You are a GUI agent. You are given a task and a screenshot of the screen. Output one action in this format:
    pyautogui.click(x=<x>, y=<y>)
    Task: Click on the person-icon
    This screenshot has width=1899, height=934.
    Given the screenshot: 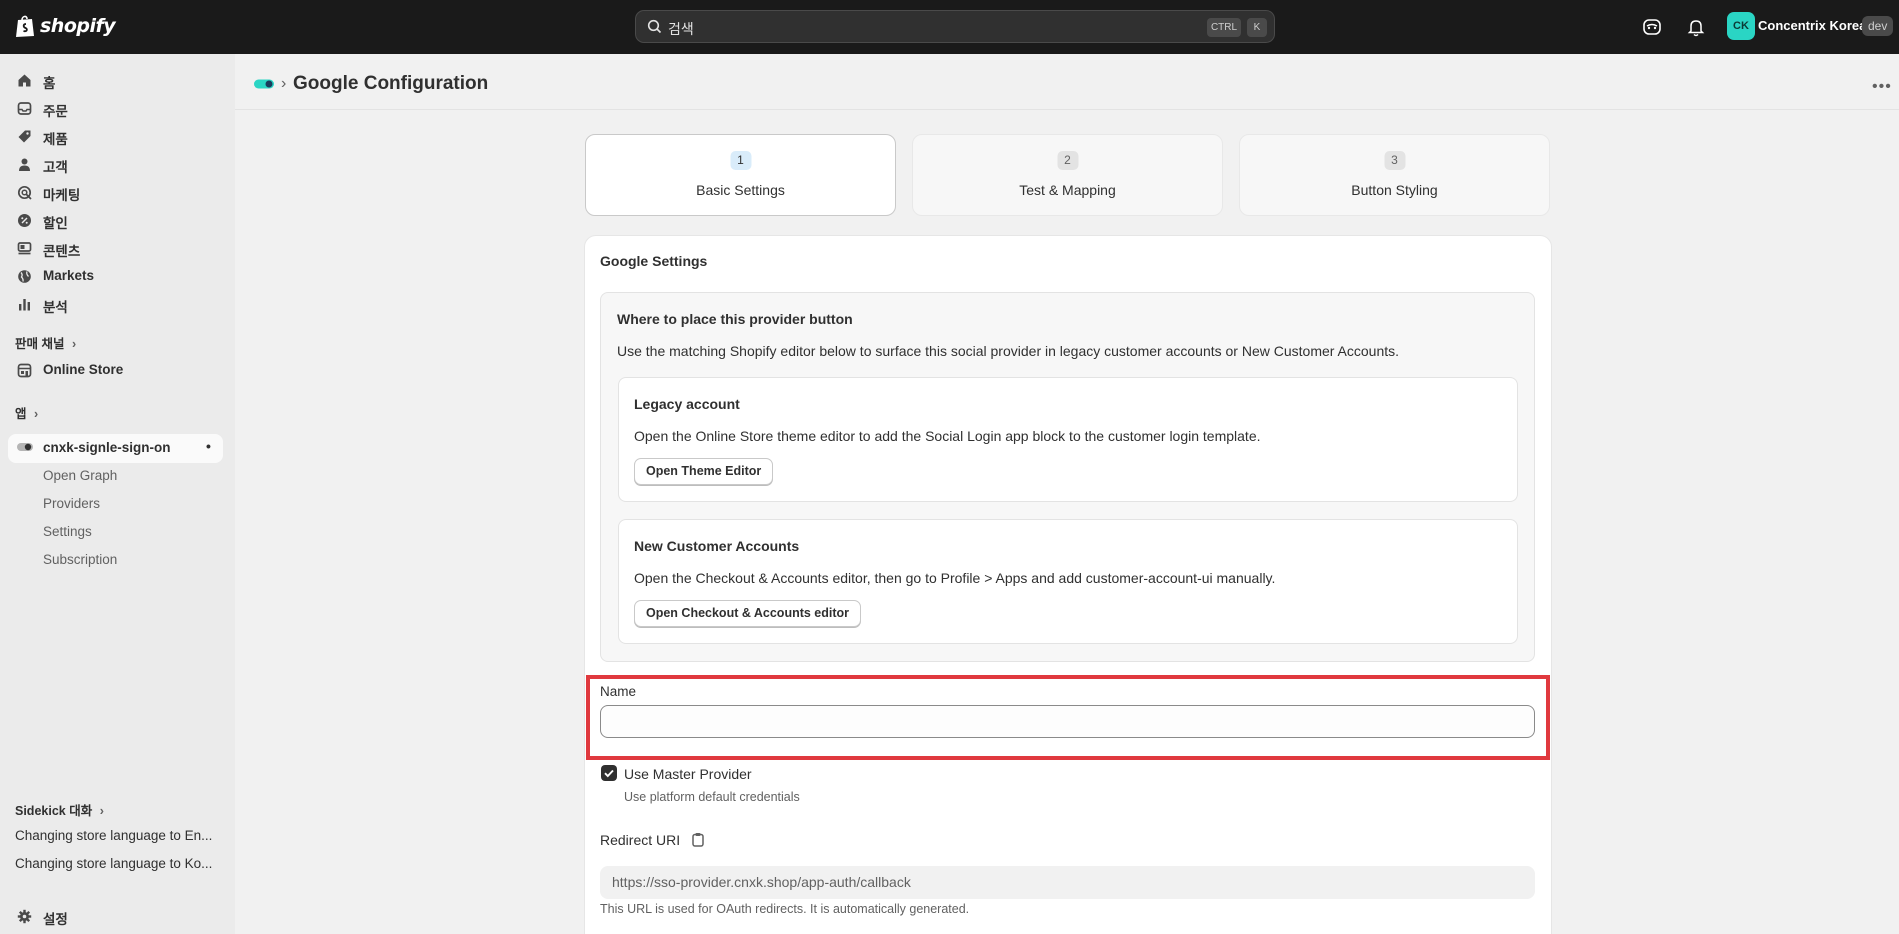 What is the action you would take?
    pyautogui.click(x=24, y=164)
    